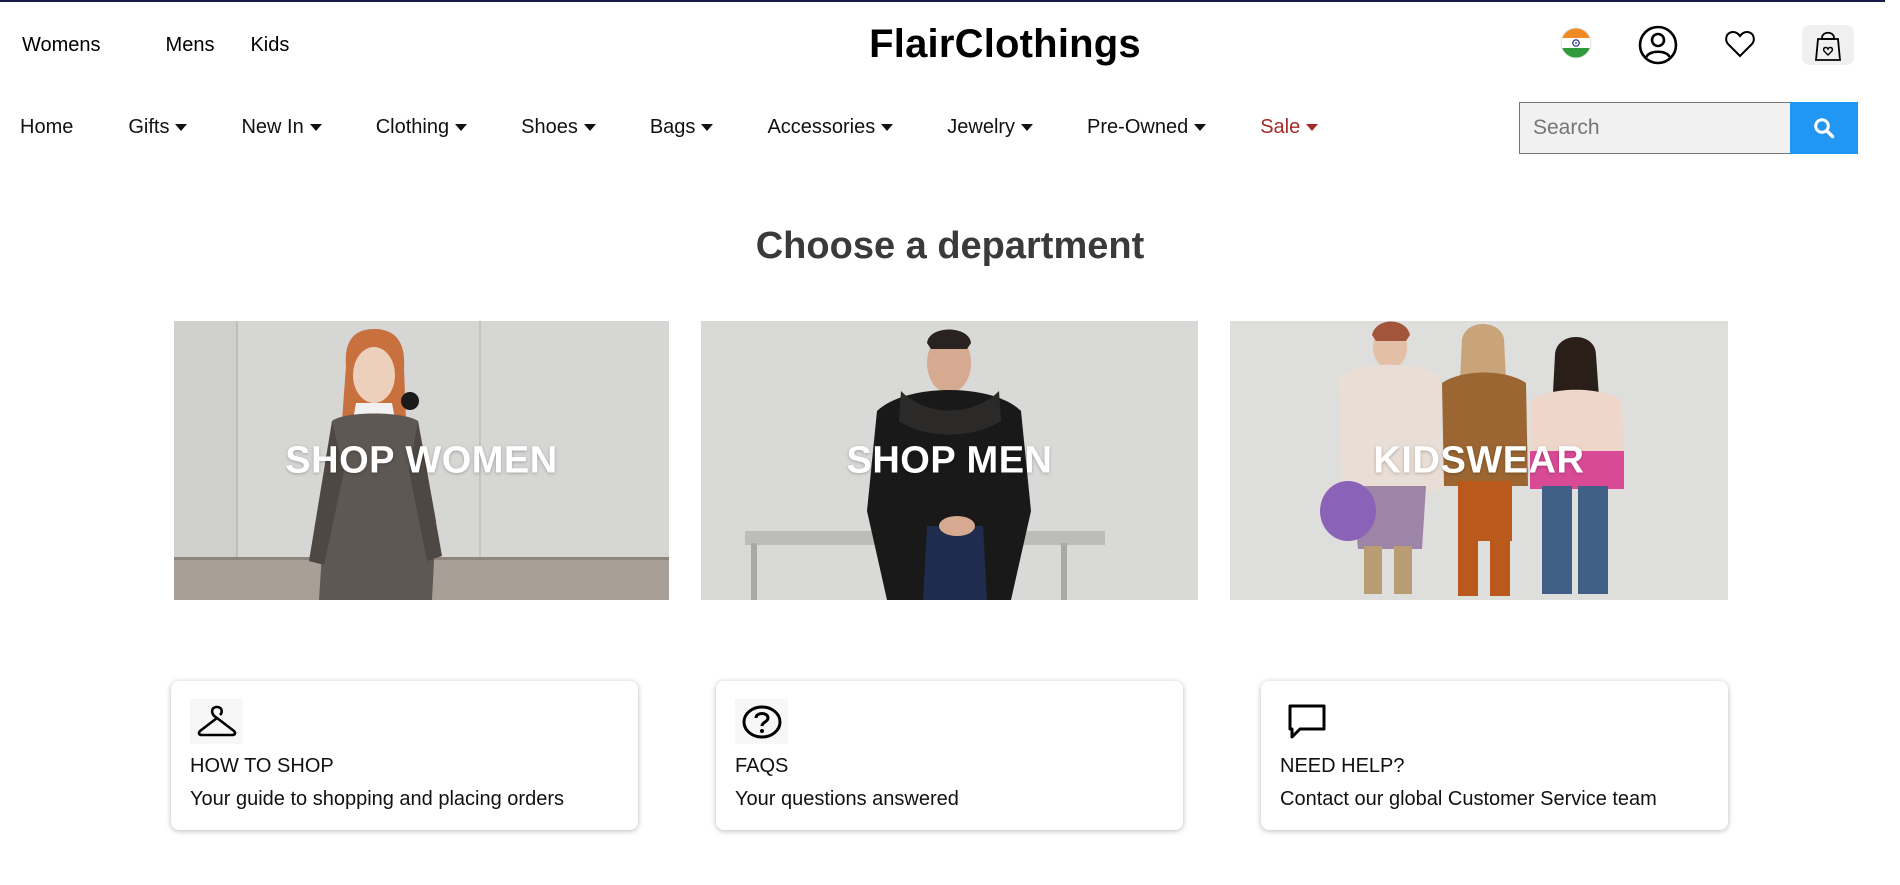  I want to click on top-border, so click(950, 1).